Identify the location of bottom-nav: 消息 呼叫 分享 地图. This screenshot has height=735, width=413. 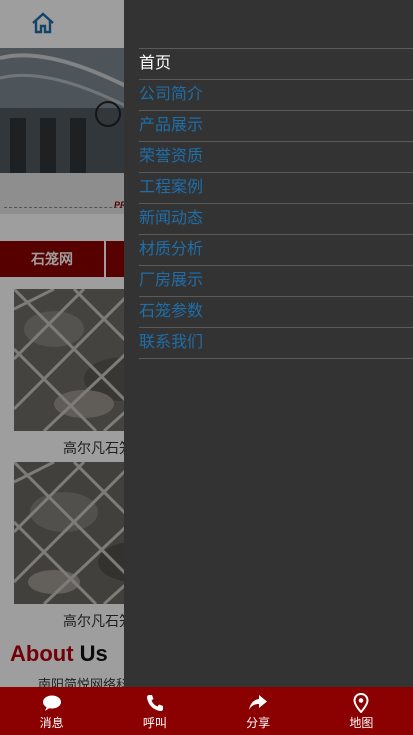
(206, 711).